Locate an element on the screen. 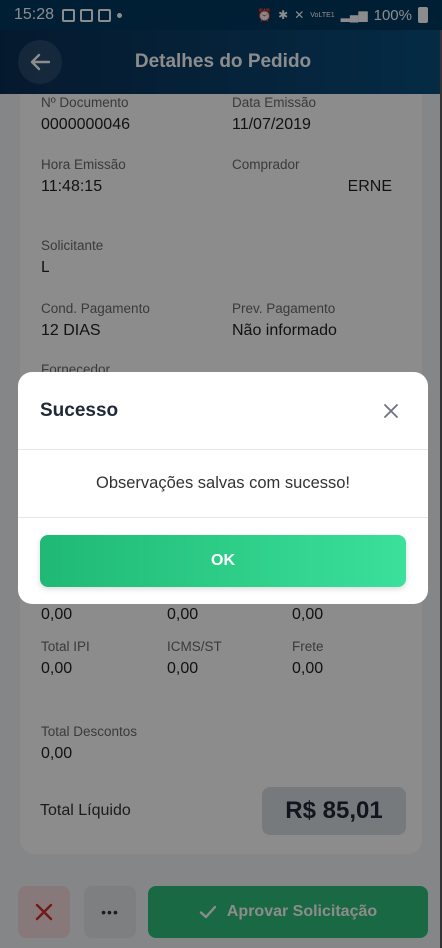  dialog-title: Sucesso is located at coordinates (79, 410).